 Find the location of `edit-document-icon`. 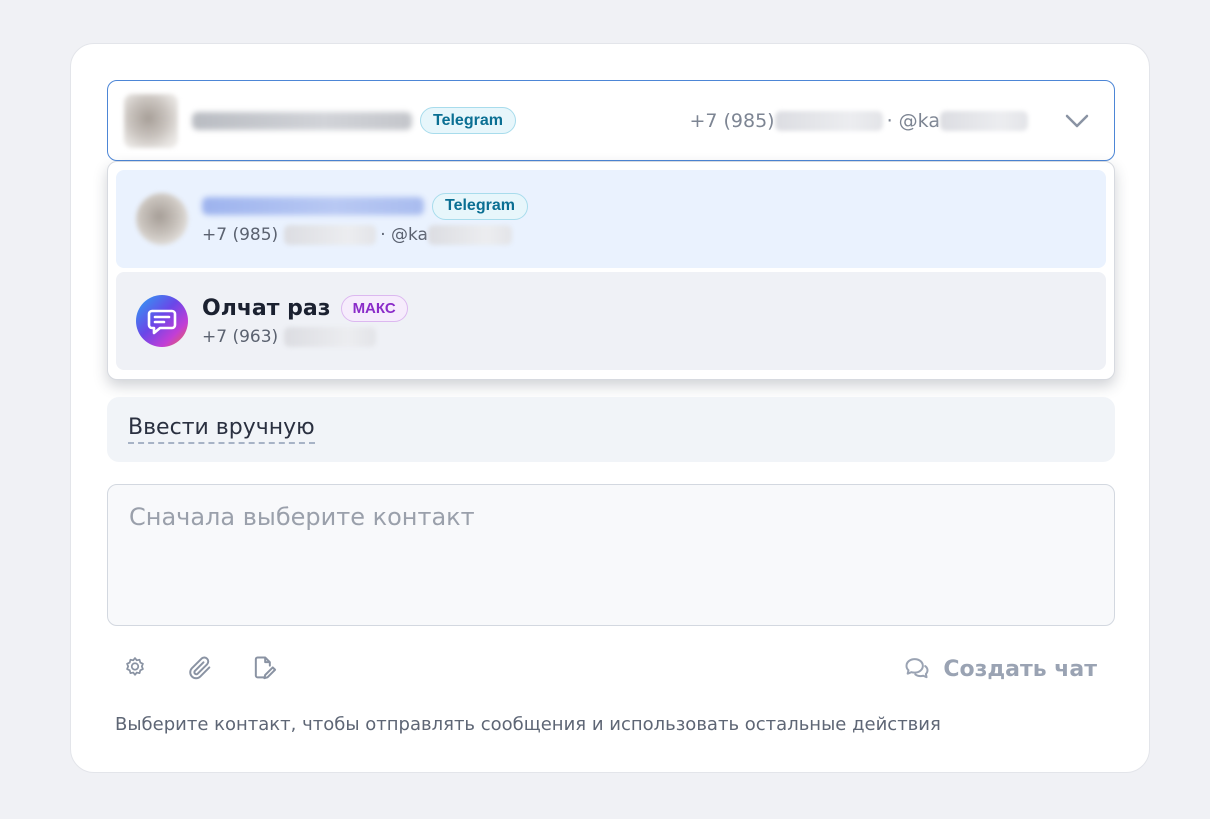

edit-document-icon is located at coordinates (265, 668).